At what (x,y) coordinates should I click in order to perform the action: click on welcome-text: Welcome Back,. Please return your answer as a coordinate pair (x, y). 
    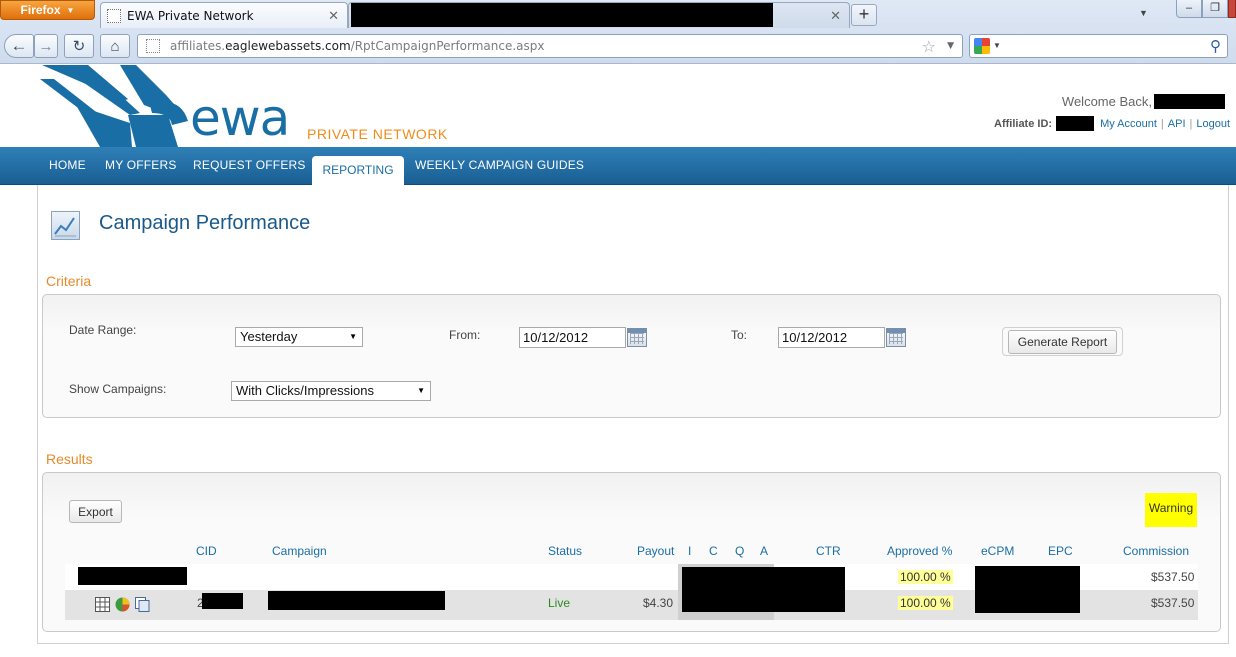
    Looking at the image, I should click on (1106, 101).